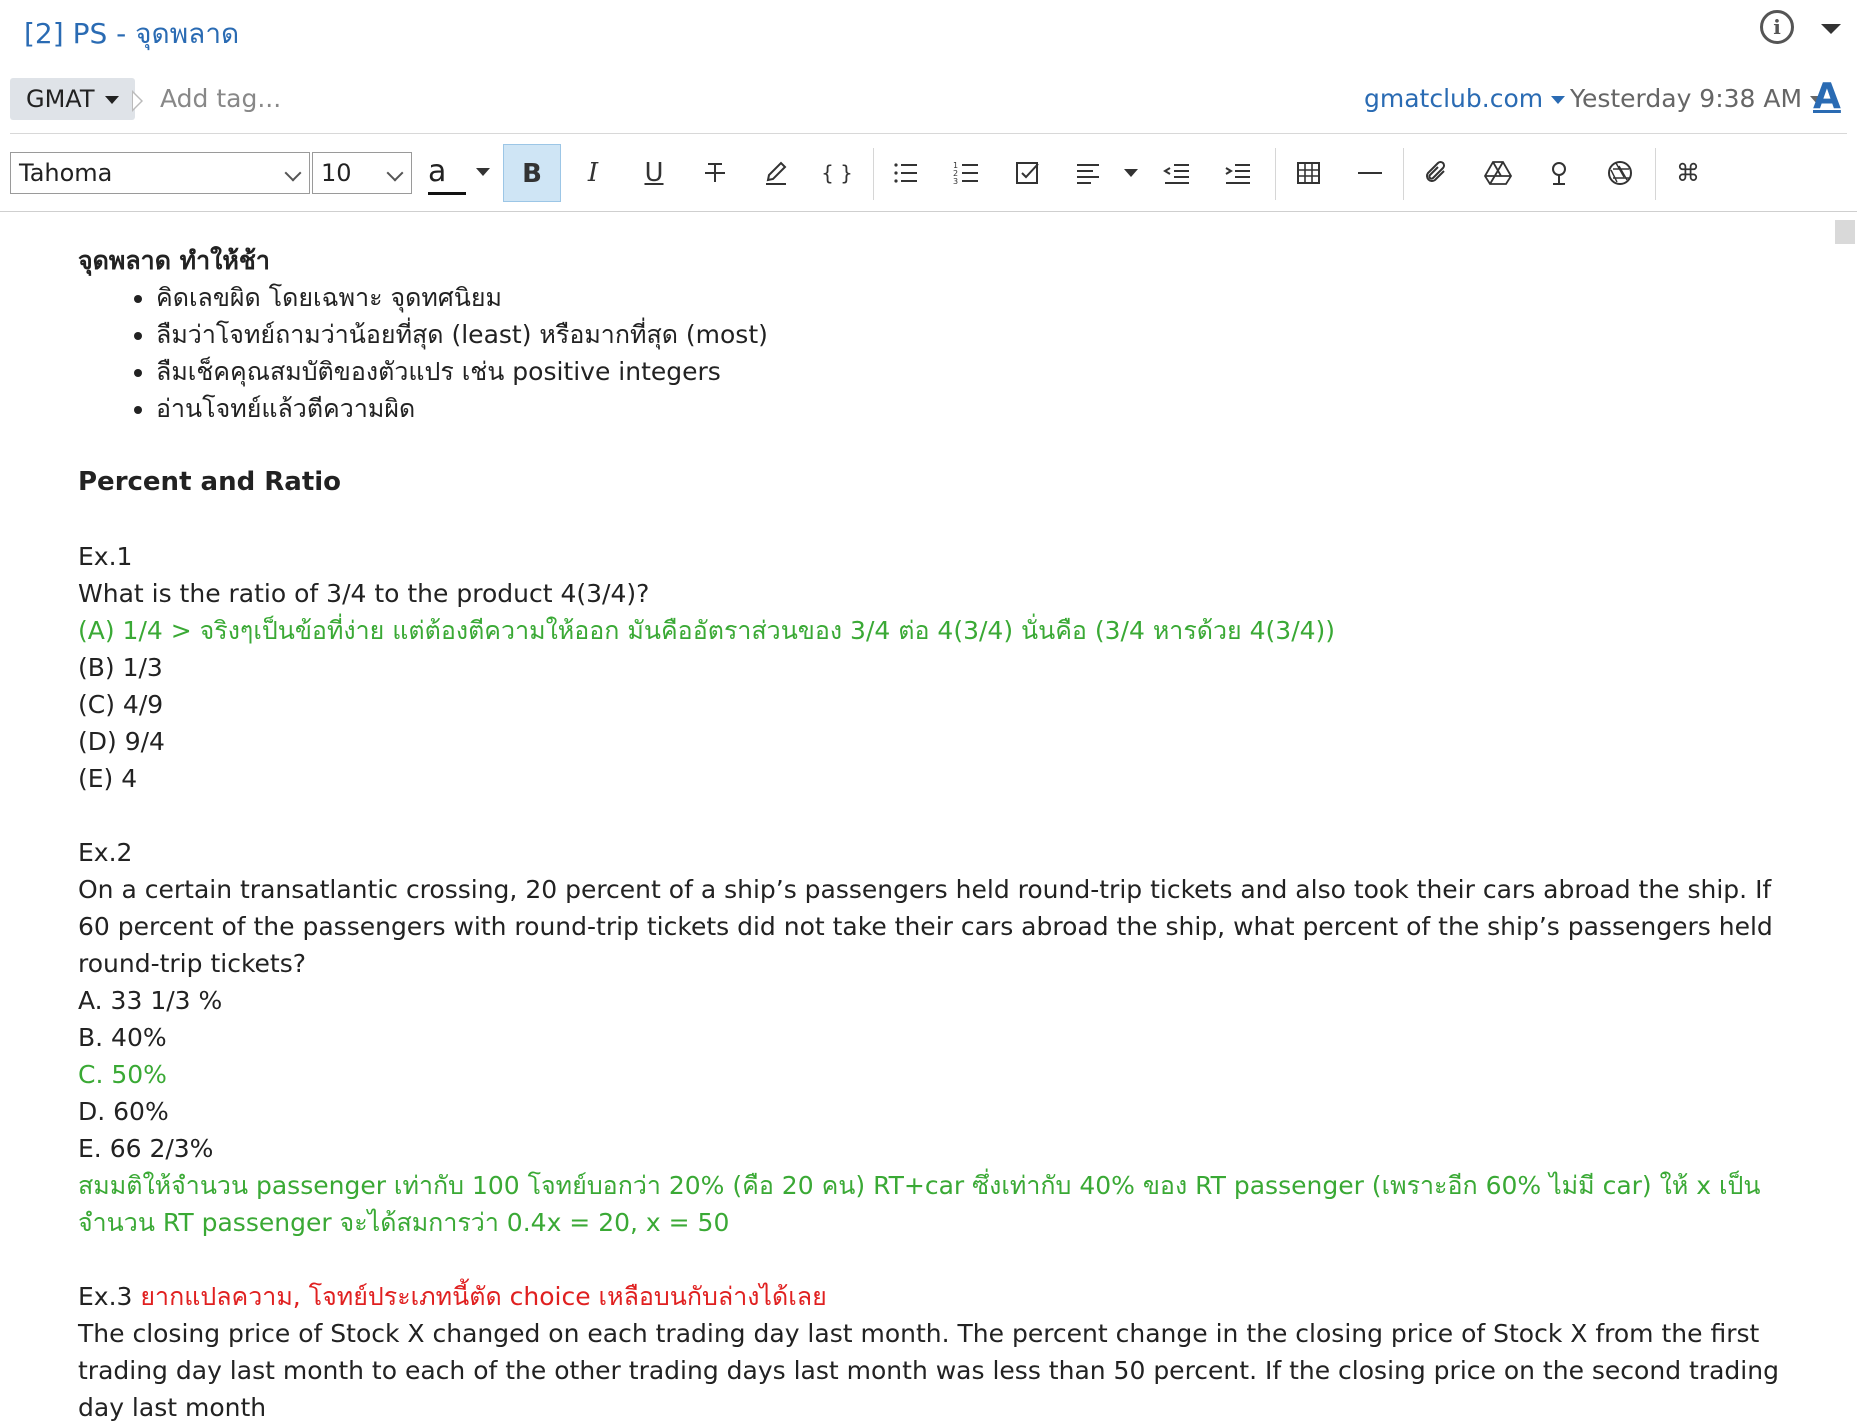 The image size is (1857, 1426). I want to click on answer-choice-correct: C. 50%, so click(122, 1074).